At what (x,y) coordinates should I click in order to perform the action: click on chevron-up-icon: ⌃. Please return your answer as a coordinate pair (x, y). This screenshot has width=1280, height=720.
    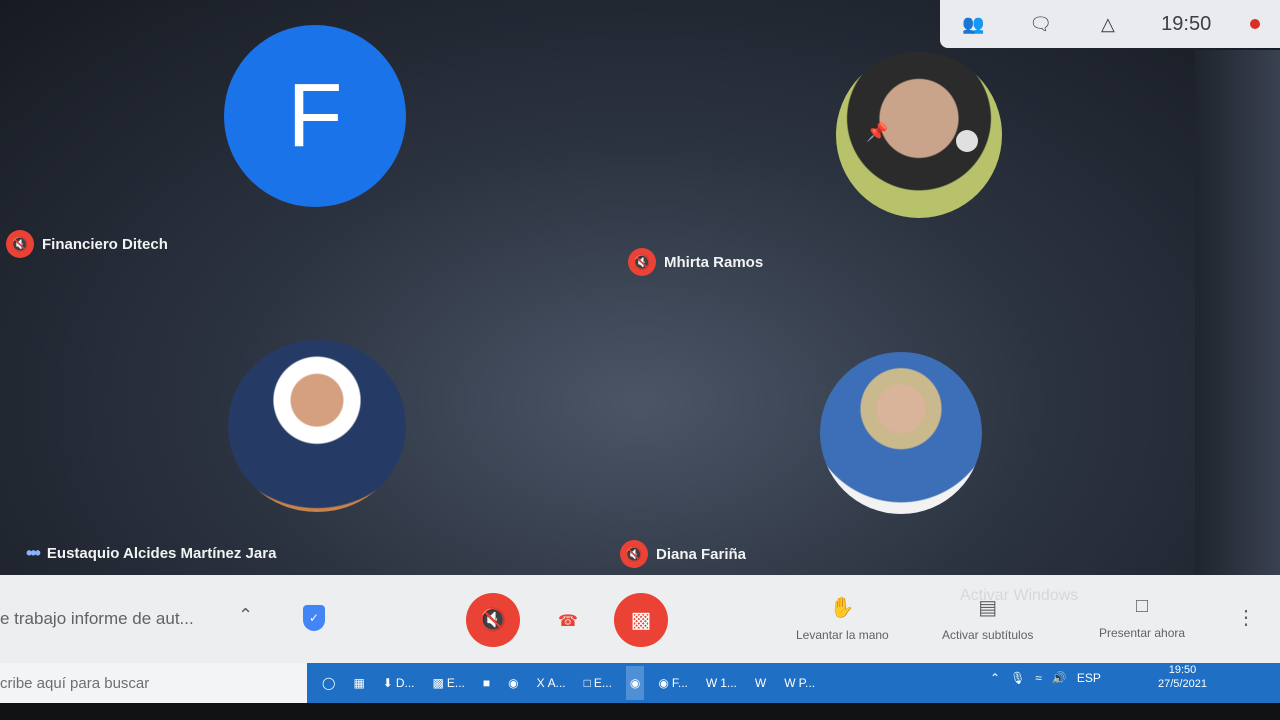
    Looking at the image, I should click on (245, 615).